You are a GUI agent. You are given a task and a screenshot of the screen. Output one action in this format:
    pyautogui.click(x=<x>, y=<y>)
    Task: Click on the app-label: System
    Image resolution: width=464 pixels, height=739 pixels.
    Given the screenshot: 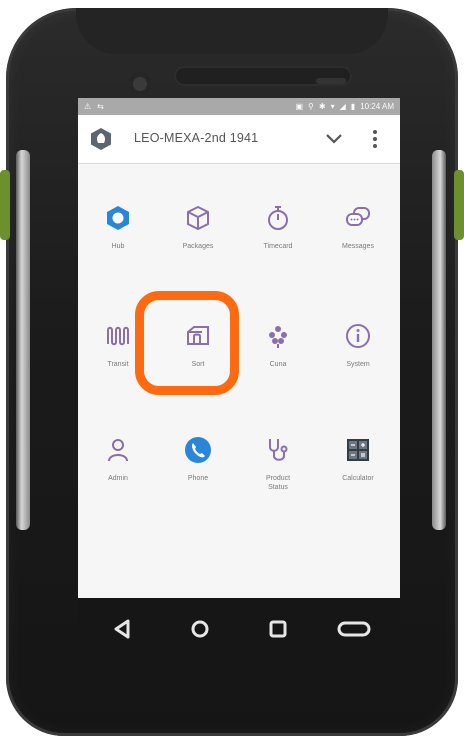 What is the action you would take?
    pyautogui.click(x=358, y=364)
    